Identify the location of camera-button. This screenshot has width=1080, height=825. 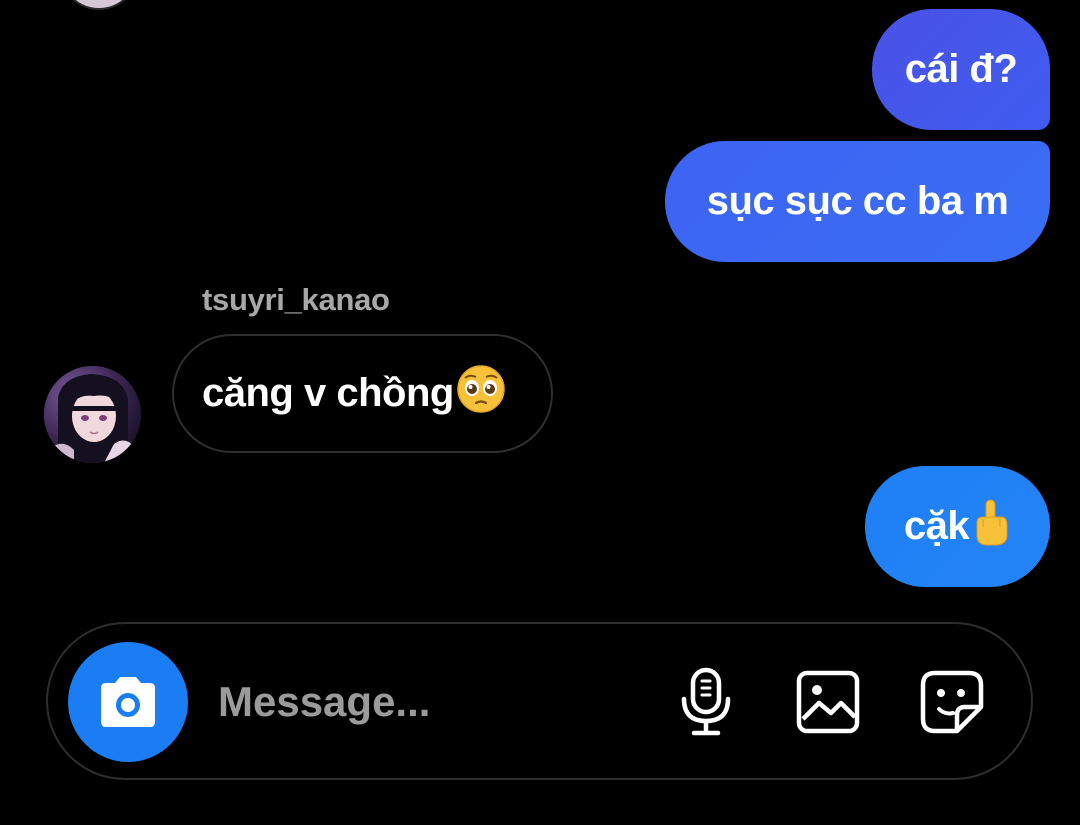
(128, 702).